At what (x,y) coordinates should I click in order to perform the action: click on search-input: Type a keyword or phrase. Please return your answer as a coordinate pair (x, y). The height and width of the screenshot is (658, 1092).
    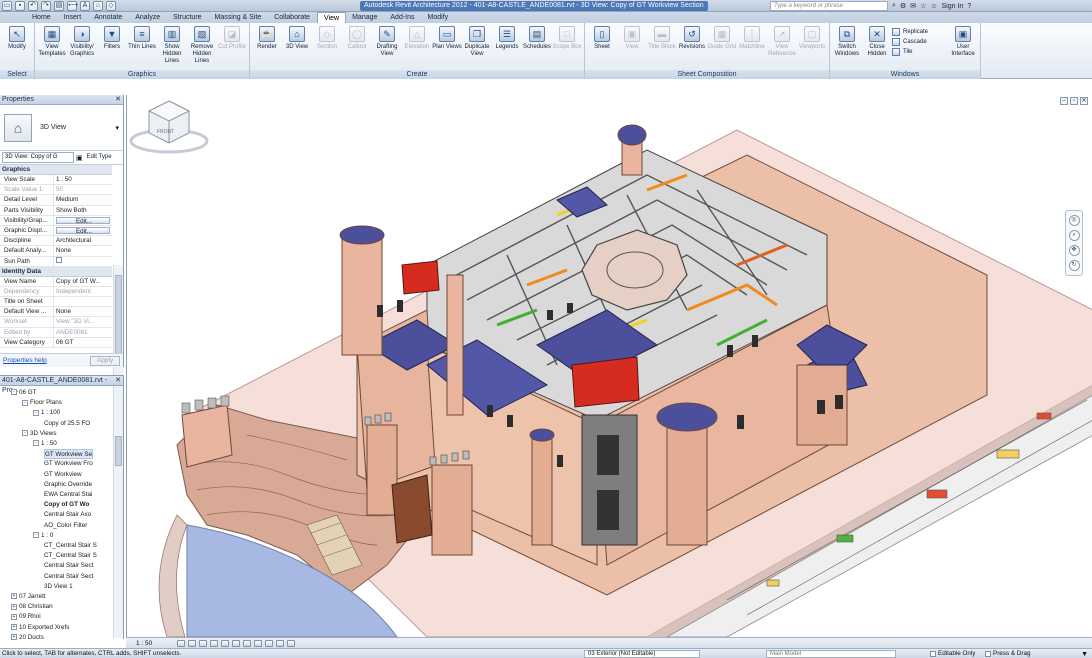
    Looking at the image, I should click on (829, 6).